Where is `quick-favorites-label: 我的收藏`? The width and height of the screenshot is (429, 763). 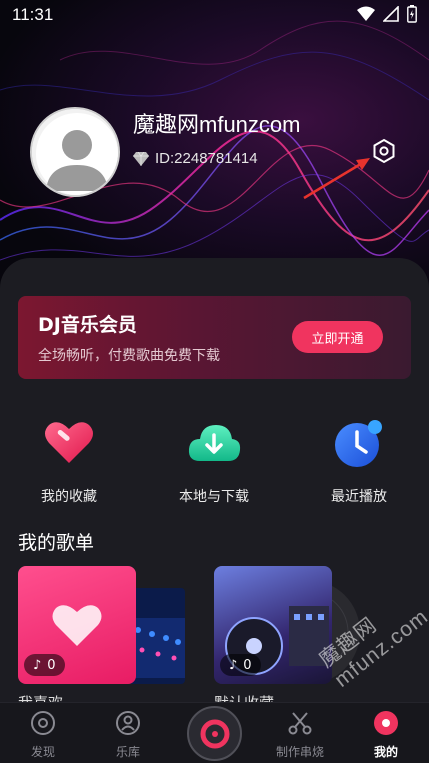
quick-favorites-label: 我的收藏 is located at coordinates (69, 497).